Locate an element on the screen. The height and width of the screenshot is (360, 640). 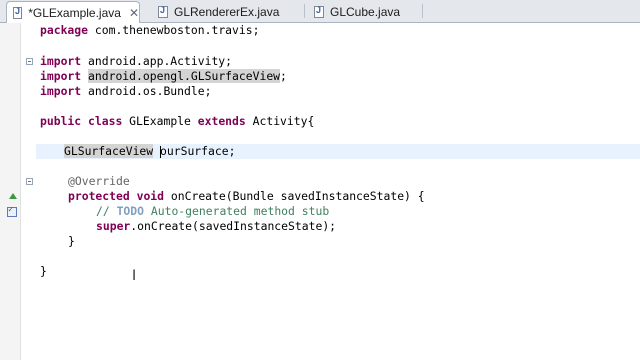
code-line-todo-comment: // TODO Auto-generated method stub is located at coordinates (212, 211).